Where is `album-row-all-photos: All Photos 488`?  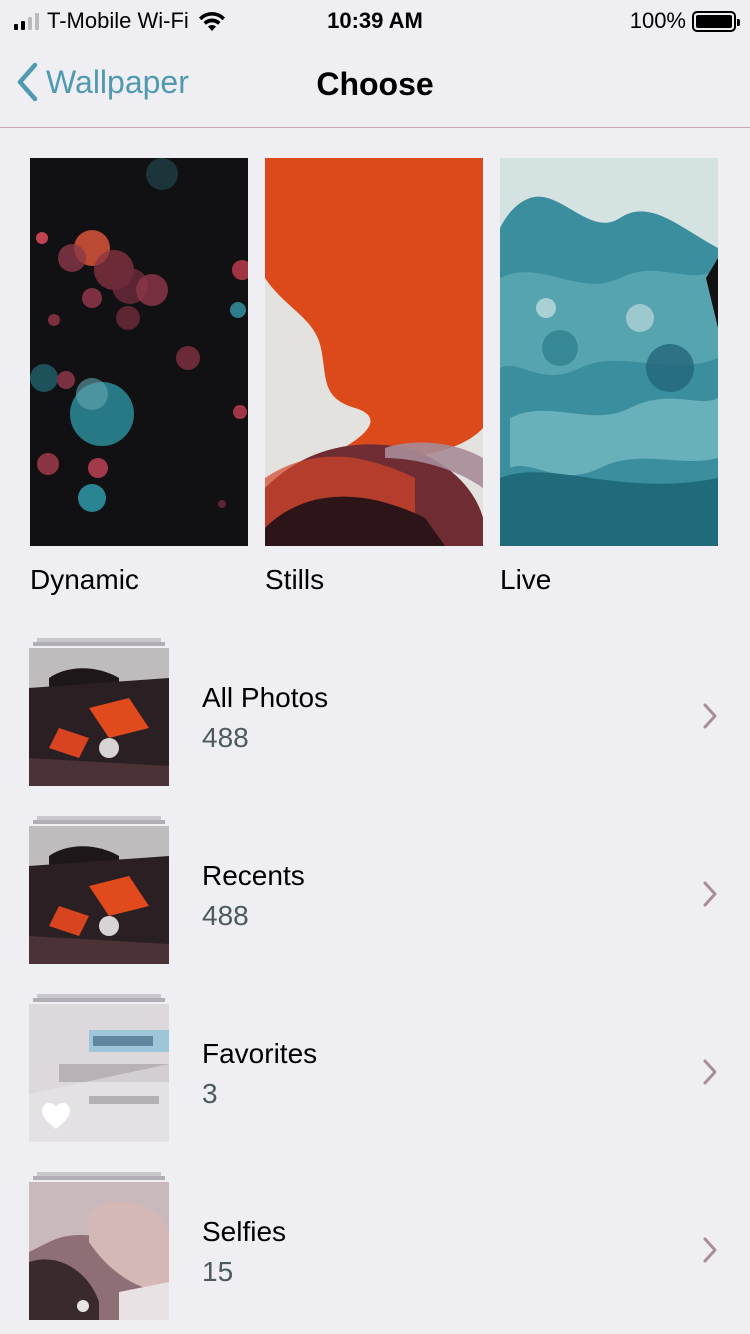 album-row-all-photos: All Photos 488 is located at coordinates (375, 719).